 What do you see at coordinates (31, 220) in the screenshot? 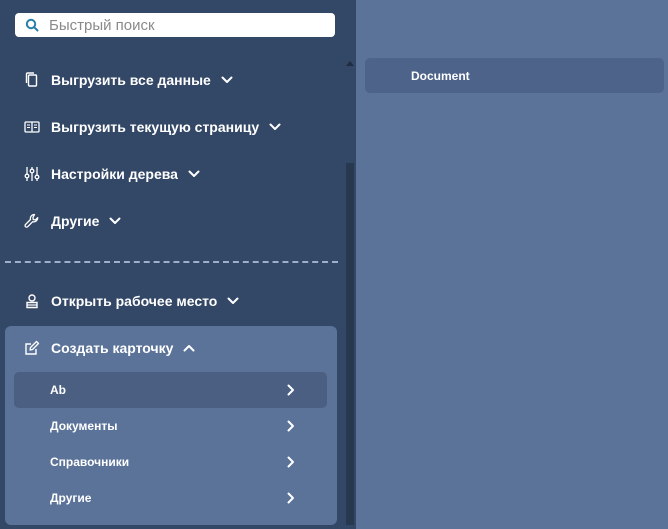
I see `wrench-icon` at bounding box center [31, 220].